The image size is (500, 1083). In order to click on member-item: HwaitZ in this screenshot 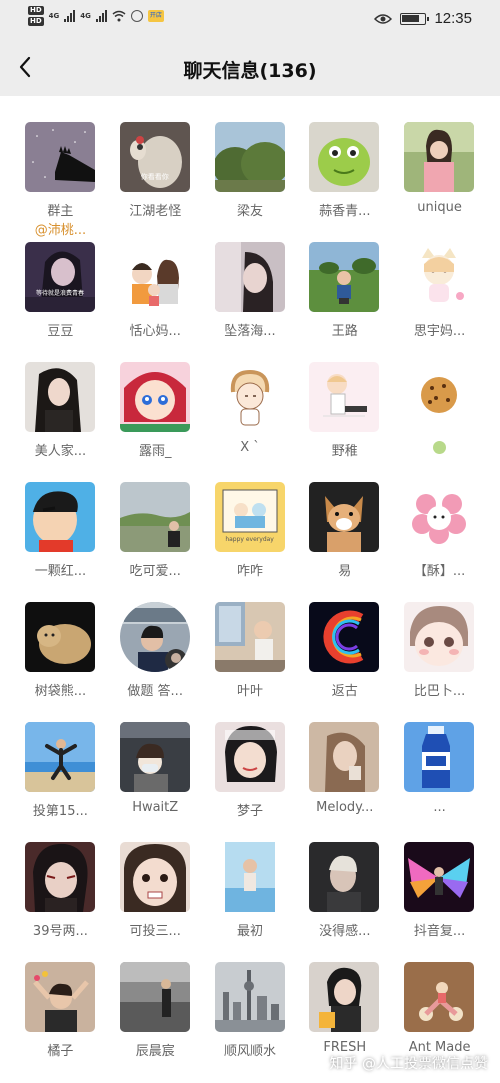, I will do `click(155, 768)`.